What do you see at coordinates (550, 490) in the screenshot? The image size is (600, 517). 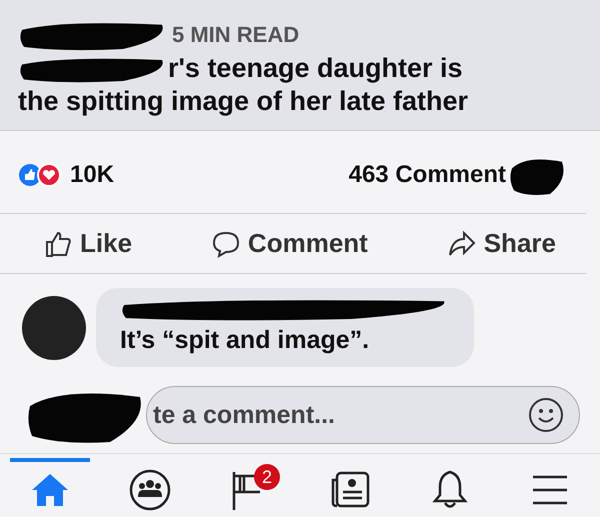 I see `menu-icon` at bounding box center [550, 490].